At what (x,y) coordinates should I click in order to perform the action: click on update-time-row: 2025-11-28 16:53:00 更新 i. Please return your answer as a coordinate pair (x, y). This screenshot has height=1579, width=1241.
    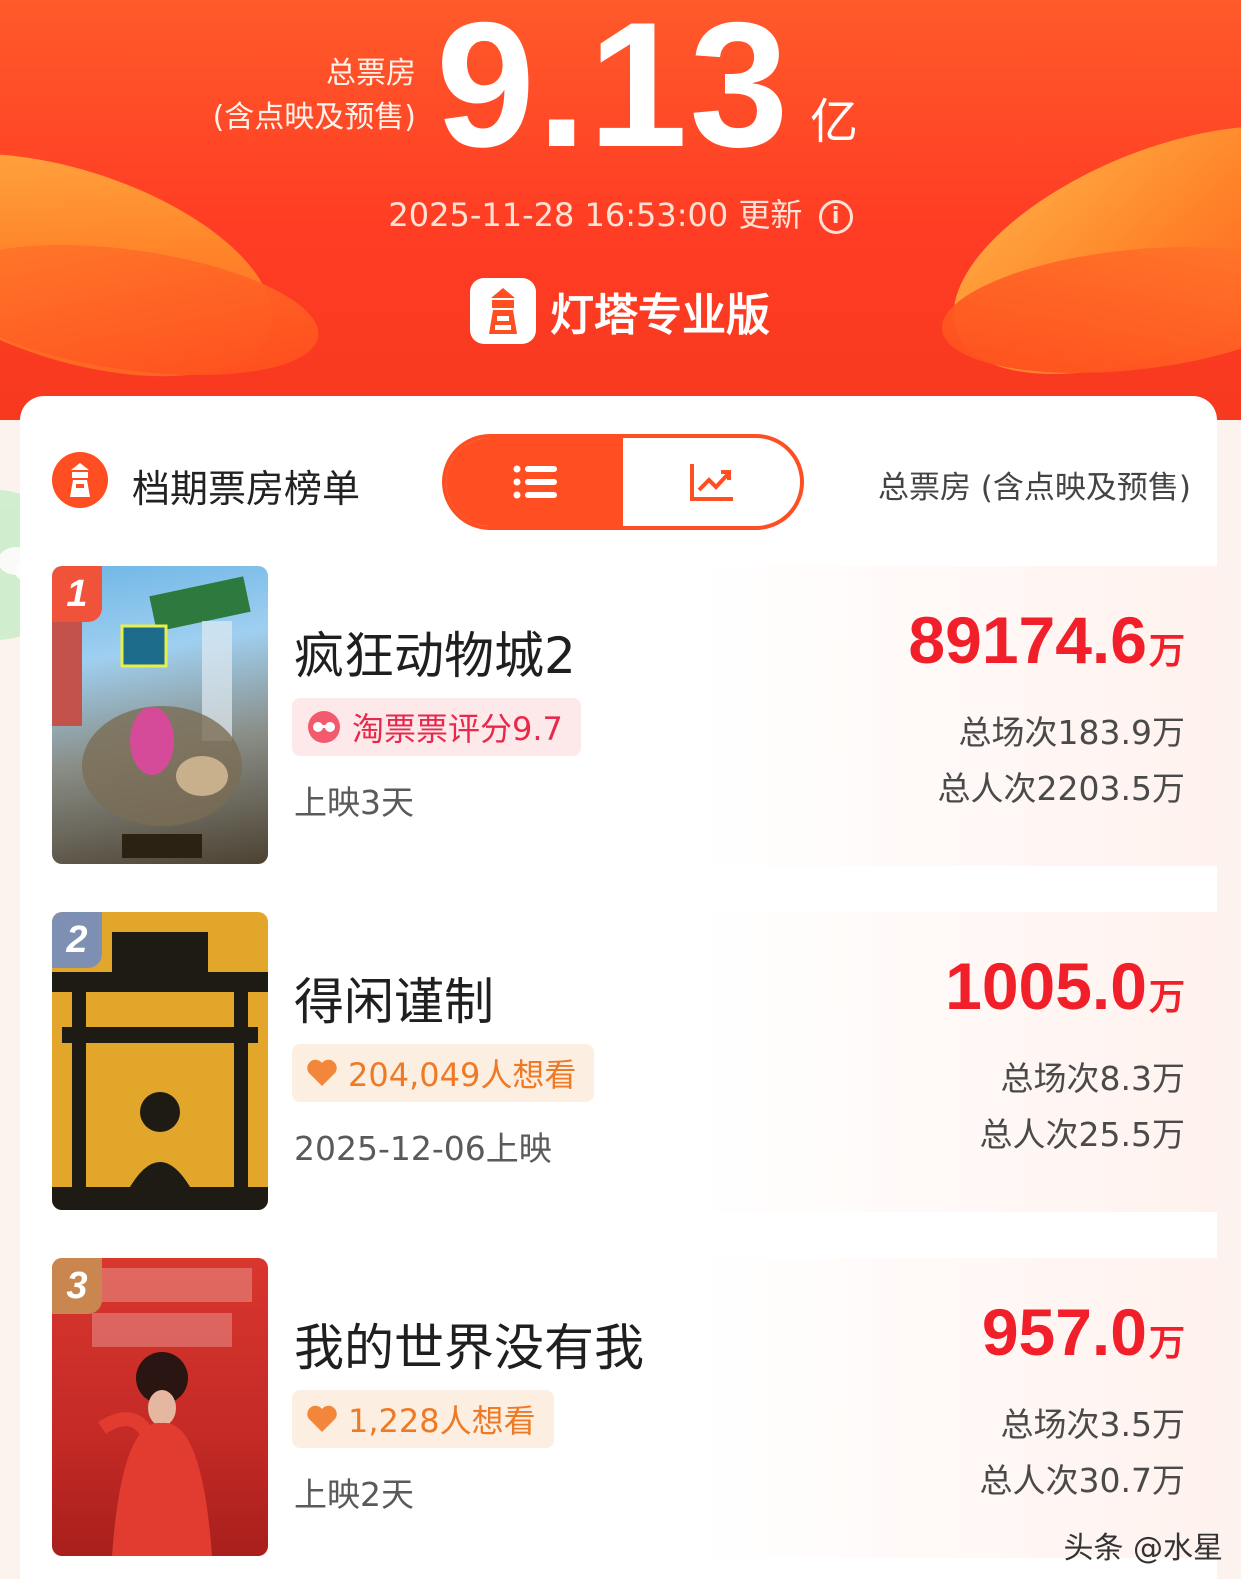
    Looking at the image, I should click on (620, 213).